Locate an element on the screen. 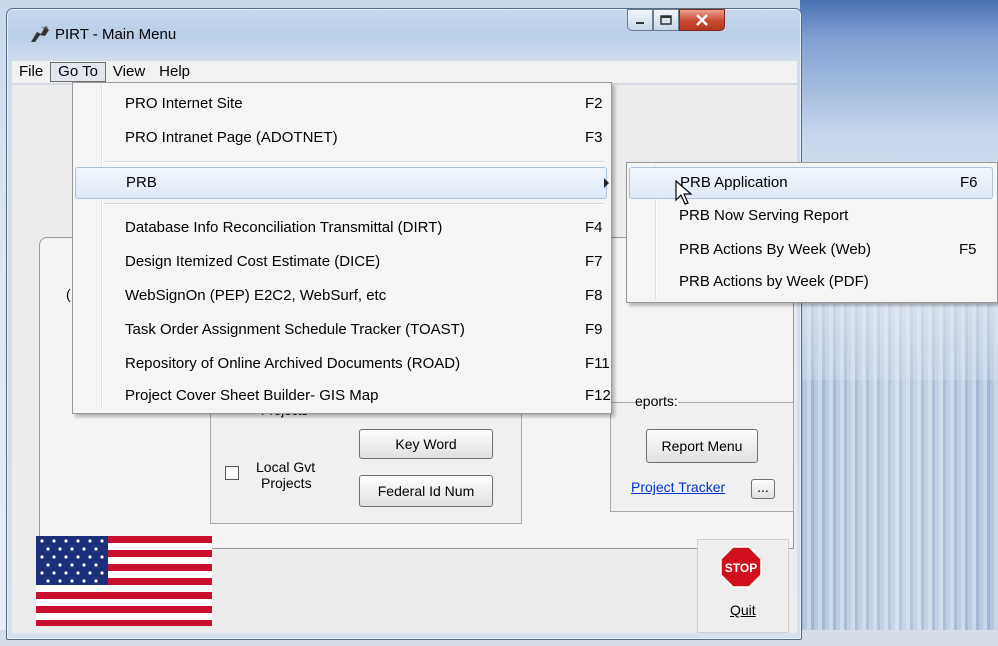  menu-item-cover-sheet-builder: Project Cover Sheet Builder- GIS Map F12 is located at coordinates (343, 396).